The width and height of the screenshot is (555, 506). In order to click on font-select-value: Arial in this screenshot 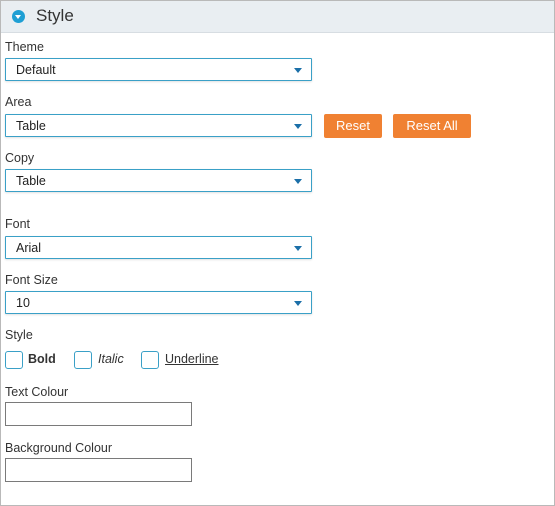, I will do `click(29, 248)`.